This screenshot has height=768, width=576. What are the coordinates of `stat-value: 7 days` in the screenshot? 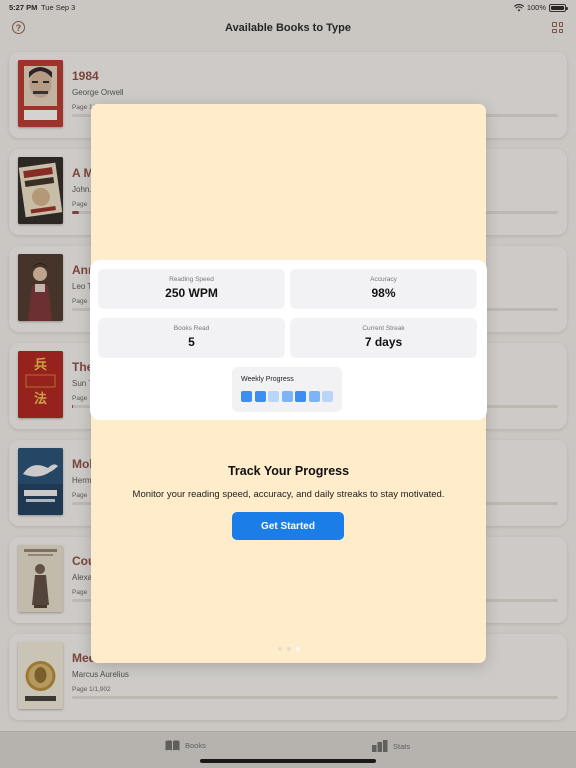 It's located at (383, 342).